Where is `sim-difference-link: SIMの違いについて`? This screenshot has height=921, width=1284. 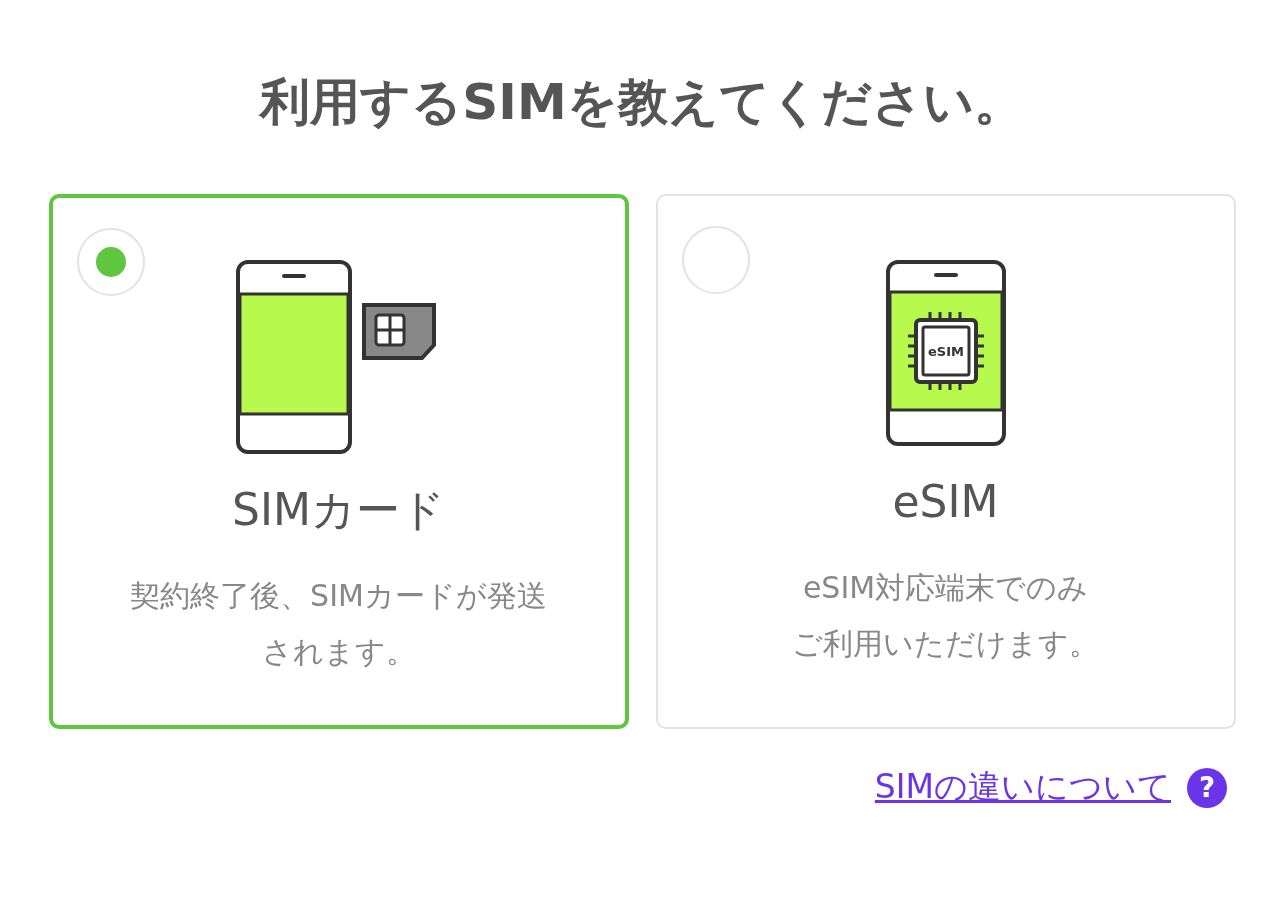 sim-difference-link: SIMの違いについて is located at coordinates (1022, 787).